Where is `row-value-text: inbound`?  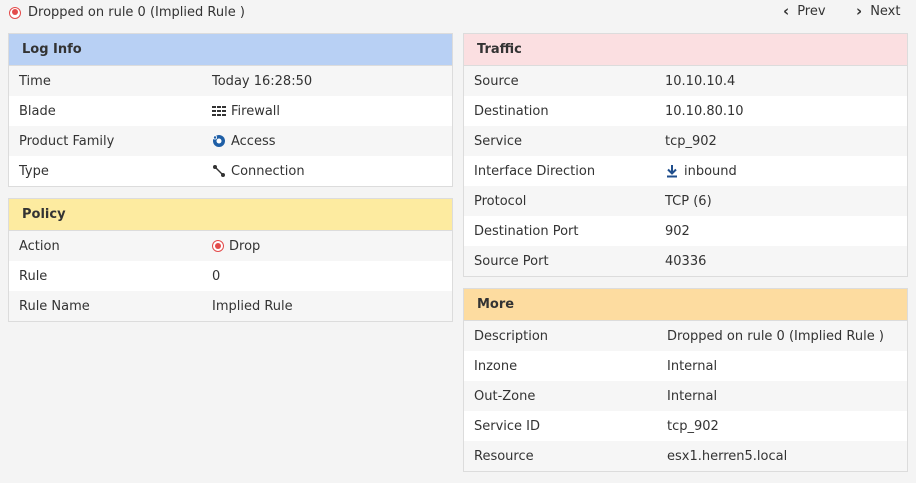 row-value-text: inbound is located at coordinates (710, 171).